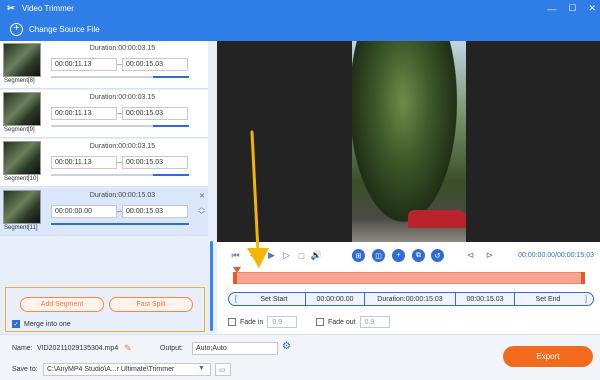 Image resolution: width=600 pixels, height=380 pixels. I want to click on copy-icon: ⧉, so click(418, 255).